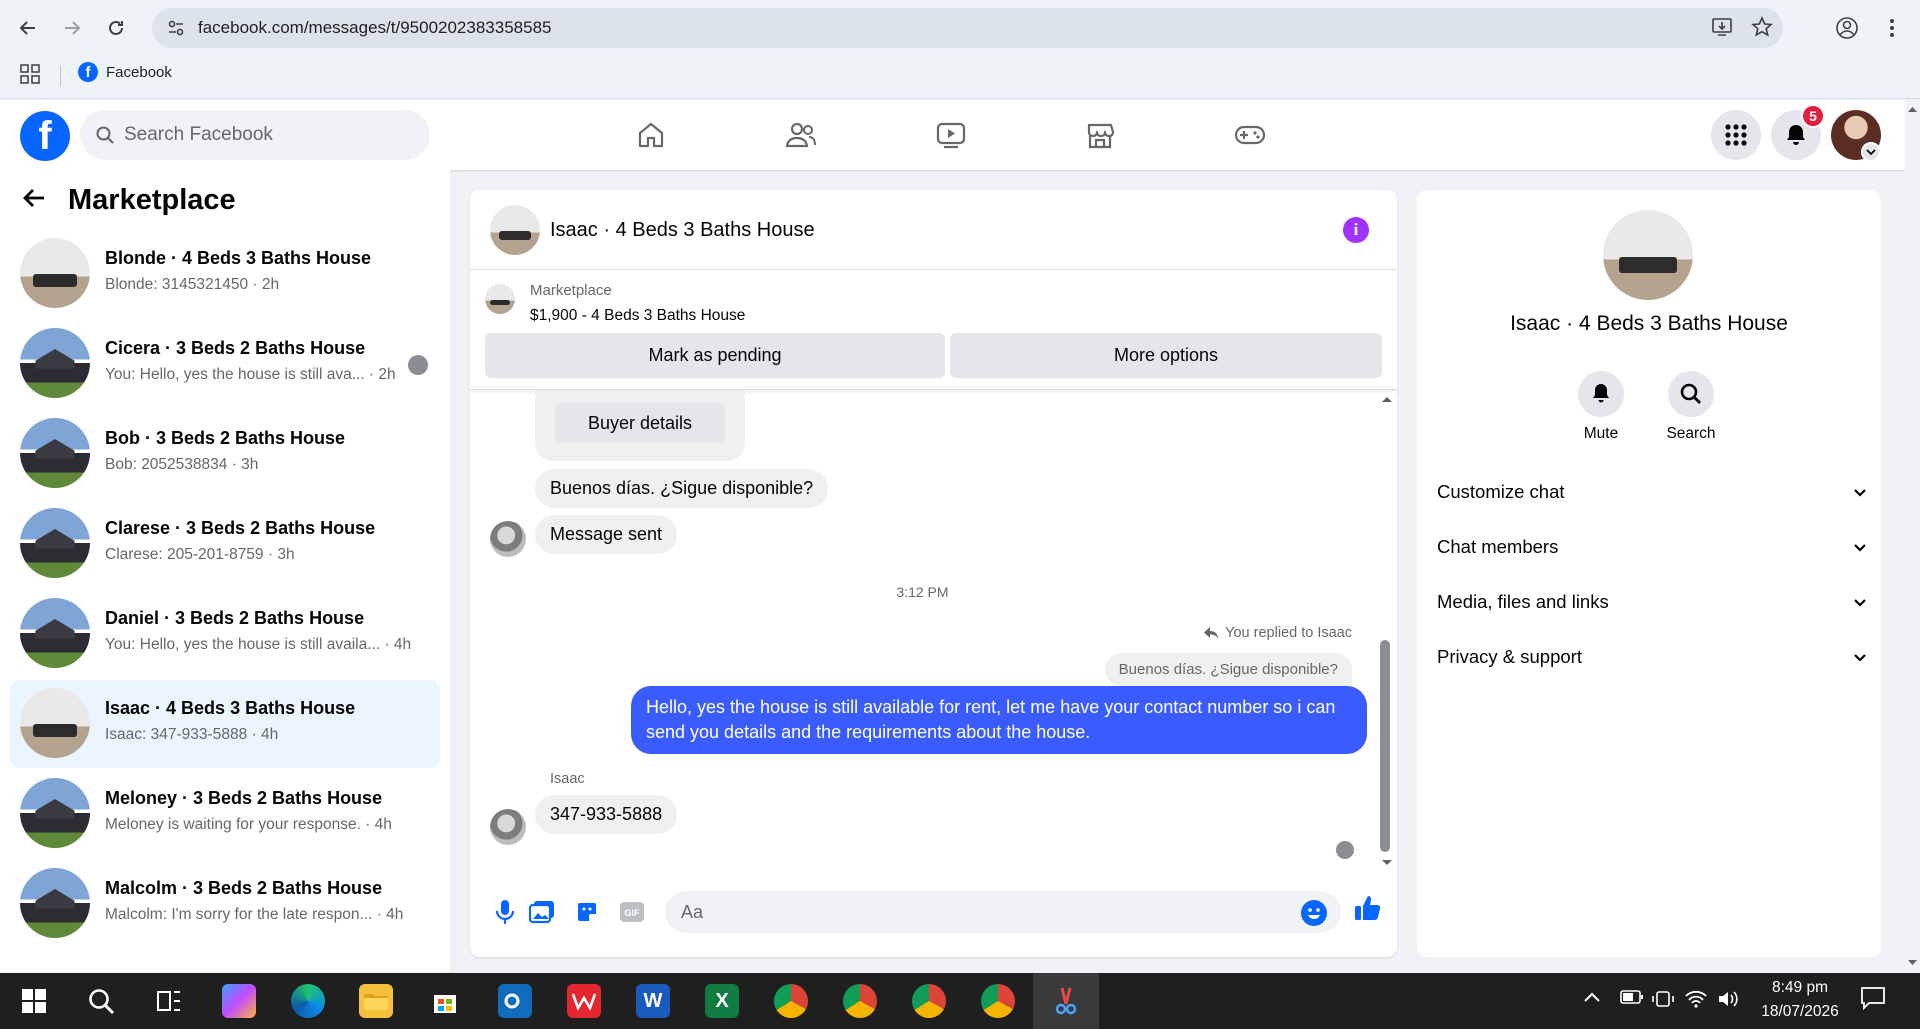 The height and width of the screenshot is (1029, 1920). What do you see at coordinates (30, 76) in the screenshot?
I see `apps-grid-icon` at bounding box center [30, 76].